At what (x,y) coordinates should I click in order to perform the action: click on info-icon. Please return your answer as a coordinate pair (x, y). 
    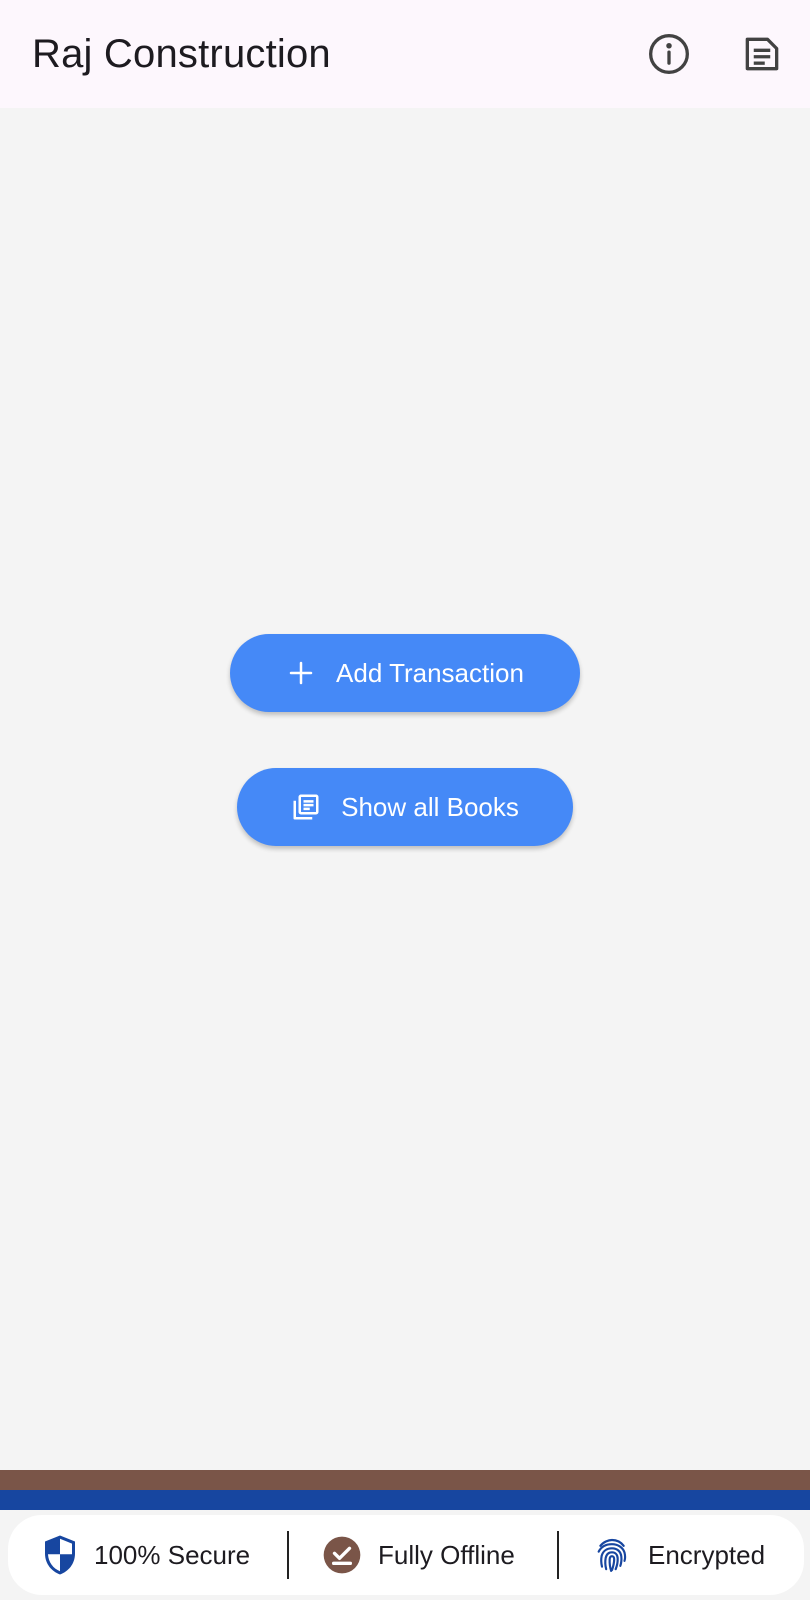
    Looking at the image, I should click on (669, 54).